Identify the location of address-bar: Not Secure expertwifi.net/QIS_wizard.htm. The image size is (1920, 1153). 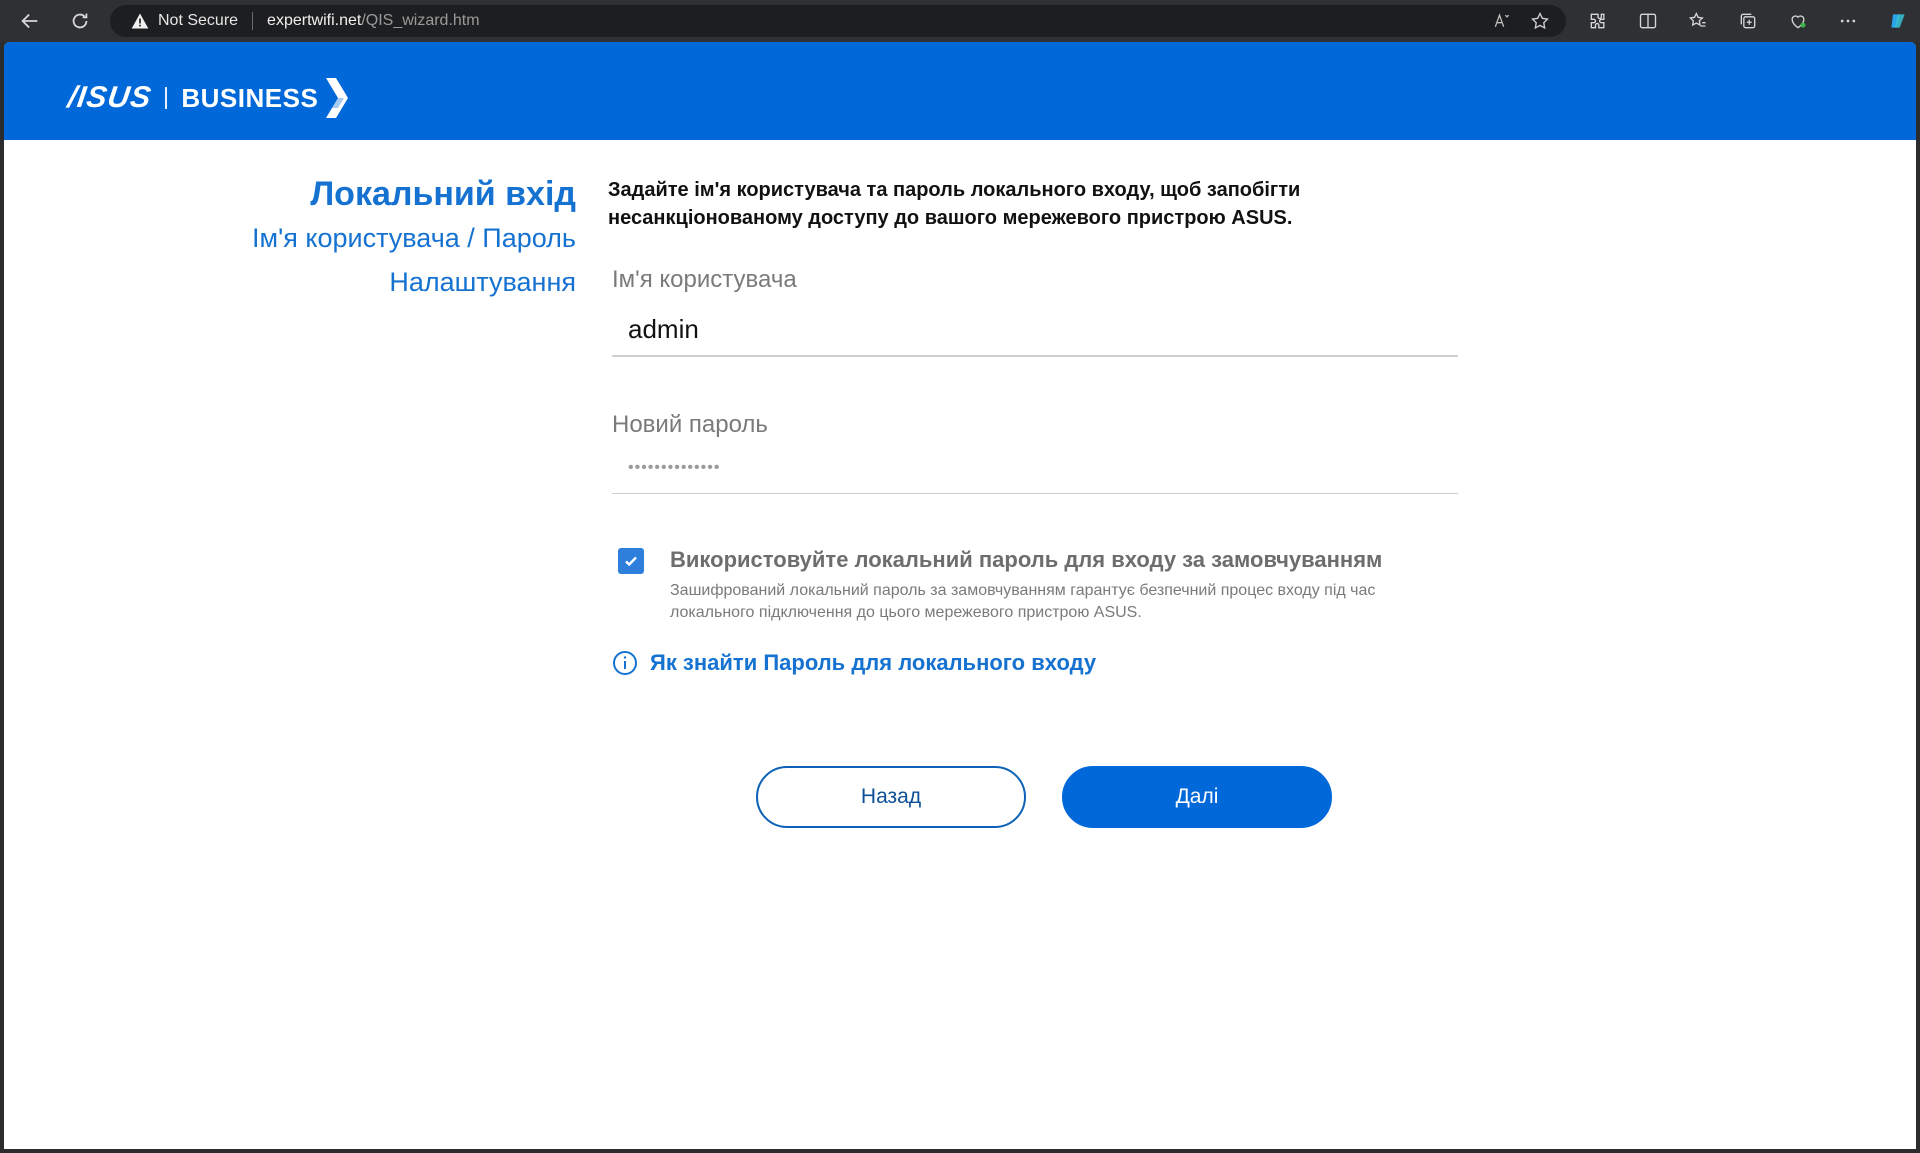
(838, 21).